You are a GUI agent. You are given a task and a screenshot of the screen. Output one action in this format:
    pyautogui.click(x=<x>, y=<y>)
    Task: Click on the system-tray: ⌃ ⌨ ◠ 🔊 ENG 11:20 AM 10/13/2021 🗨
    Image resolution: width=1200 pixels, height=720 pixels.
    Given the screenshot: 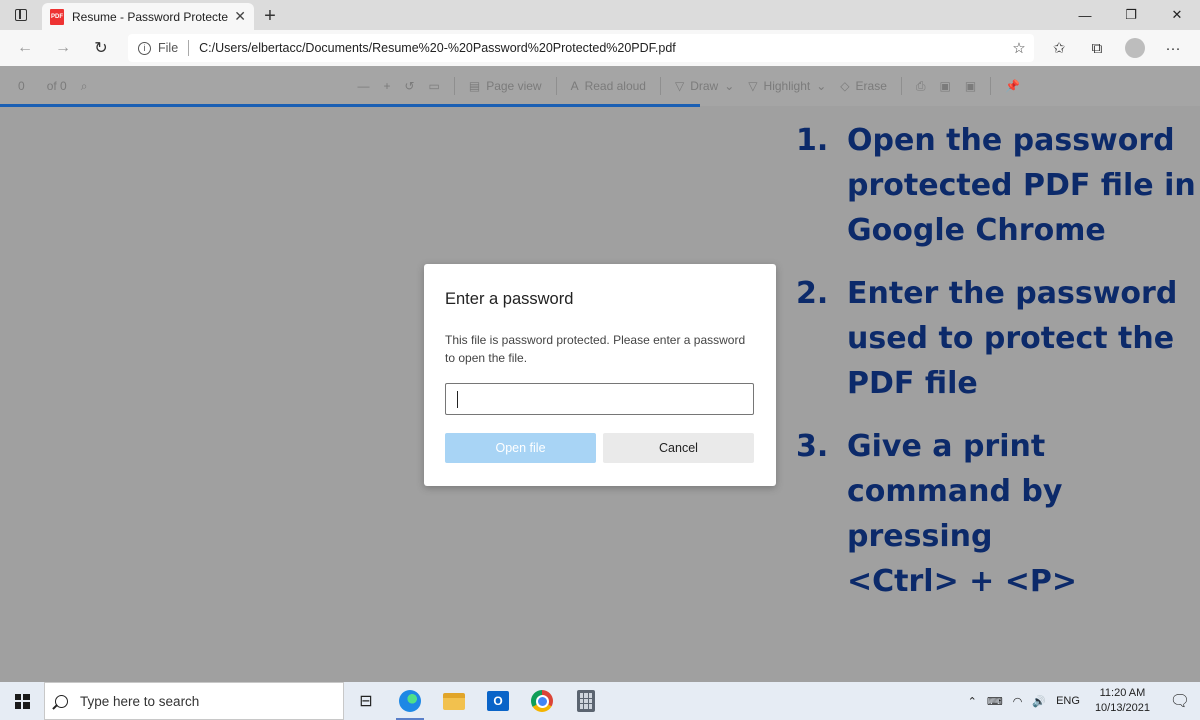 What is the action you would take?
    pyautogui.click(x=1081, y=701)
    